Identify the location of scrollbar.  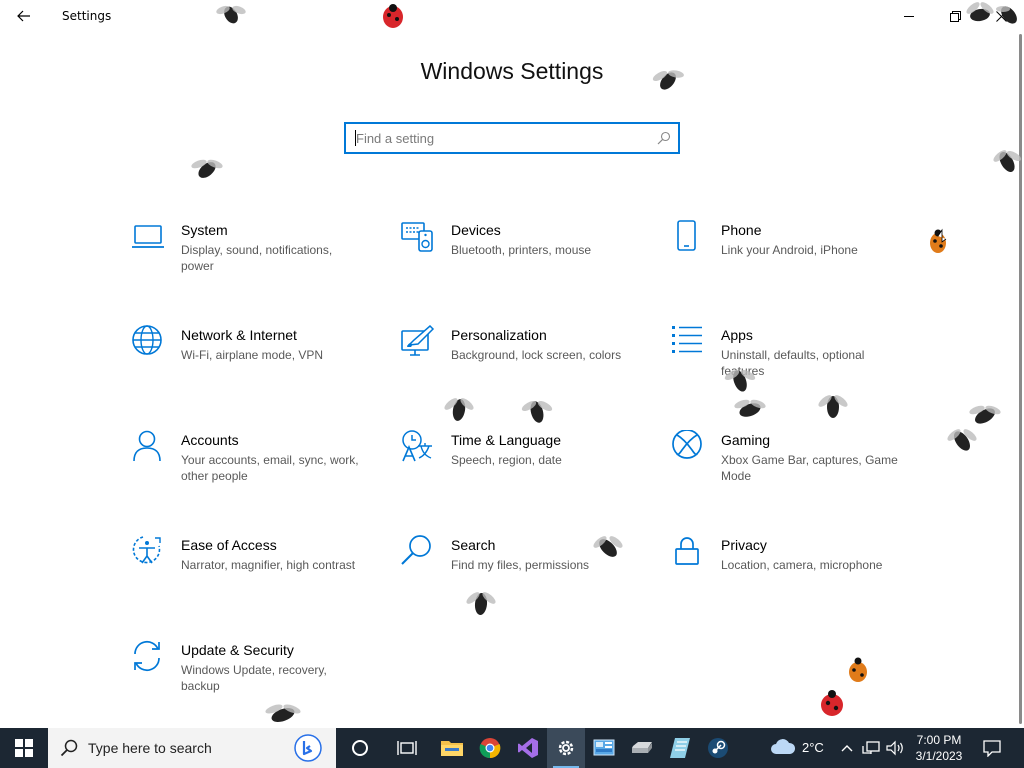
(1020, 379).